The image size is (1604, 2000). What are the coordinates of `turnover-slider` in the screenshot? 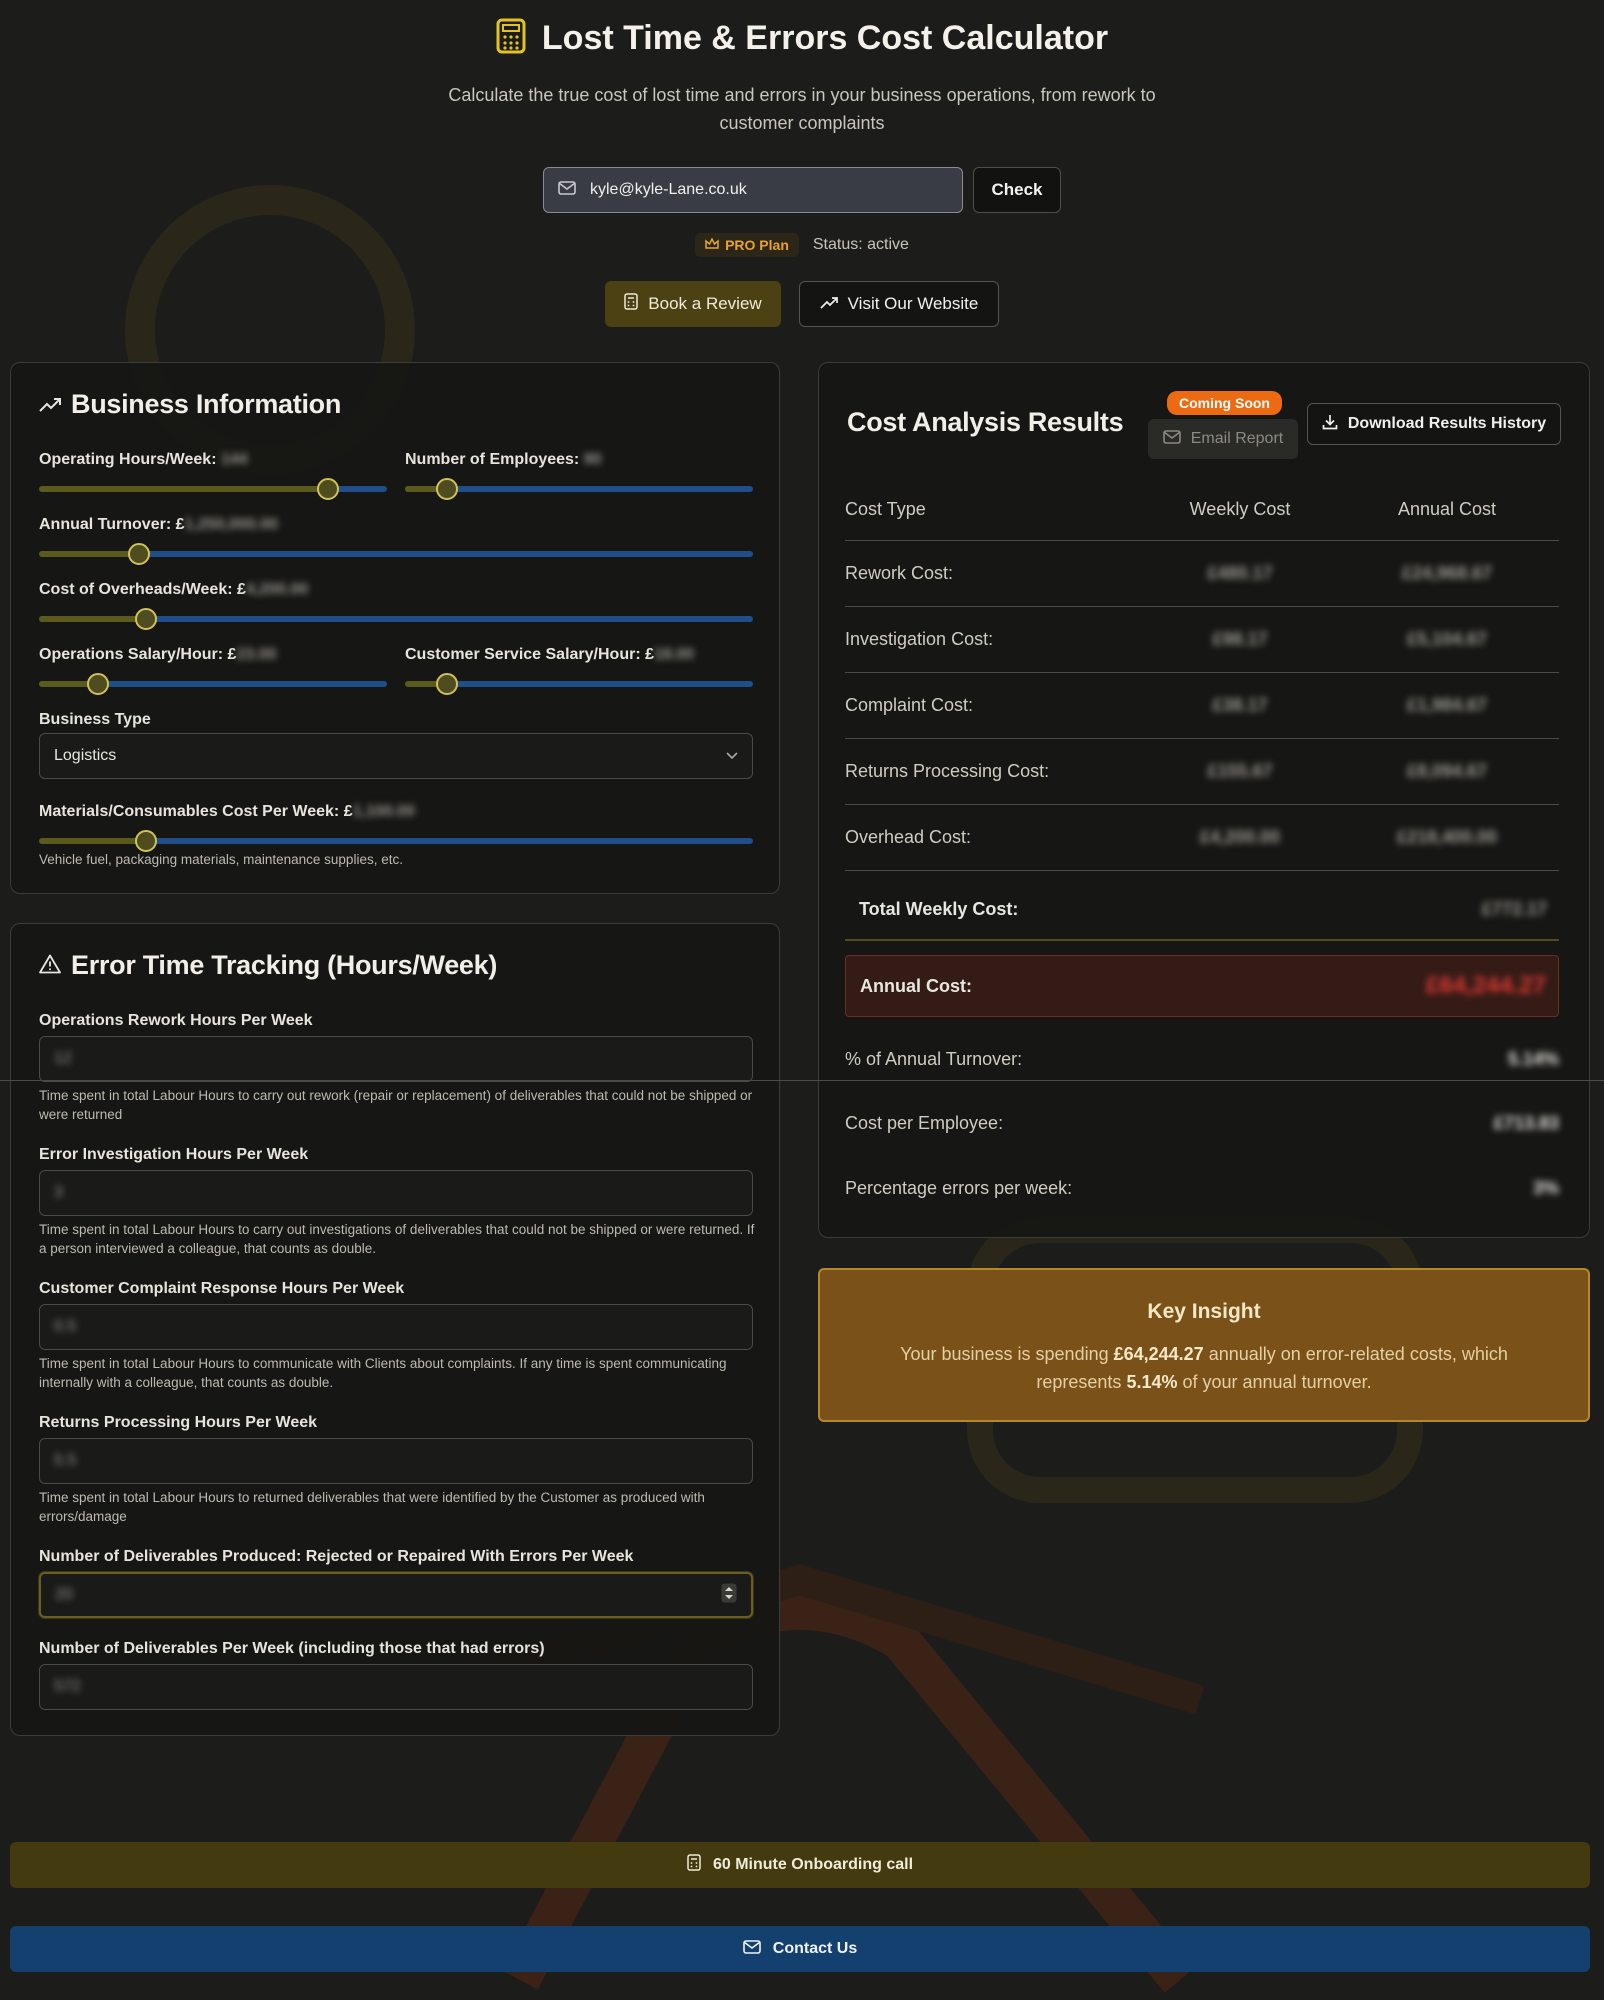 It's located at (396, 554).